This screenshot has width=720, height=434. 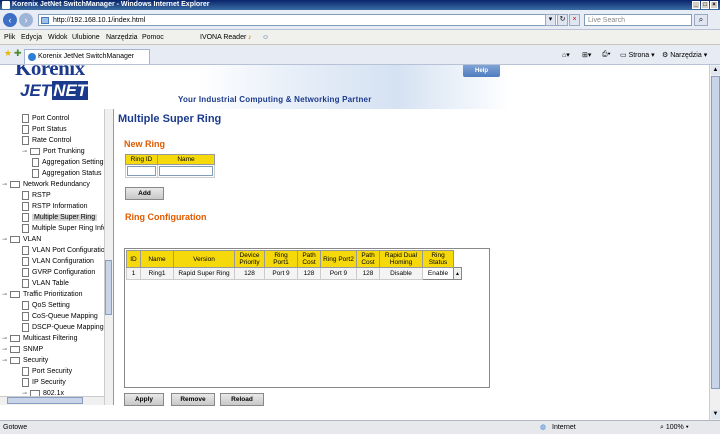 I want to click on tree-item-label: Security, so click(x=36, y=360).